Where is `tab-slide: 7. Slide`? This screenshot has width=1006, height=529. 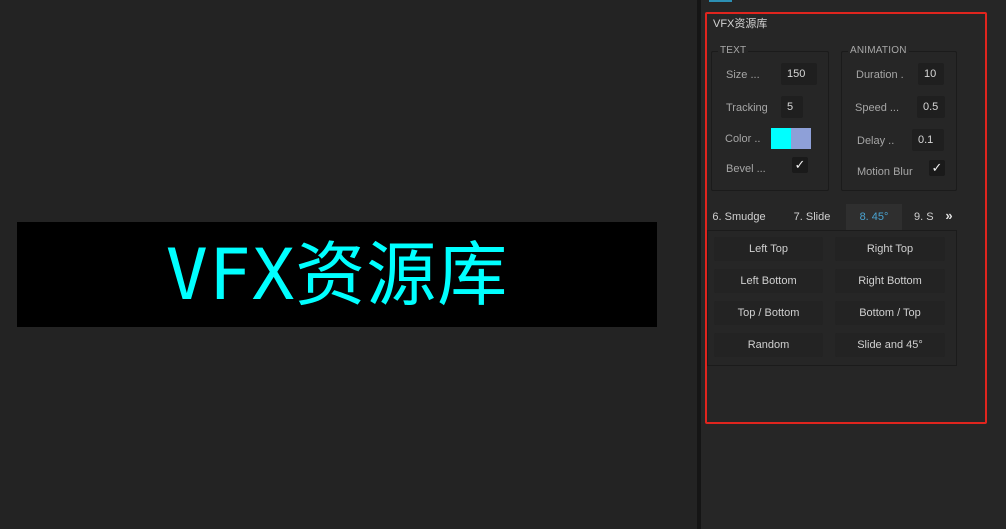 tab-slide: 7. Slide is located at coordinates (812, 217).